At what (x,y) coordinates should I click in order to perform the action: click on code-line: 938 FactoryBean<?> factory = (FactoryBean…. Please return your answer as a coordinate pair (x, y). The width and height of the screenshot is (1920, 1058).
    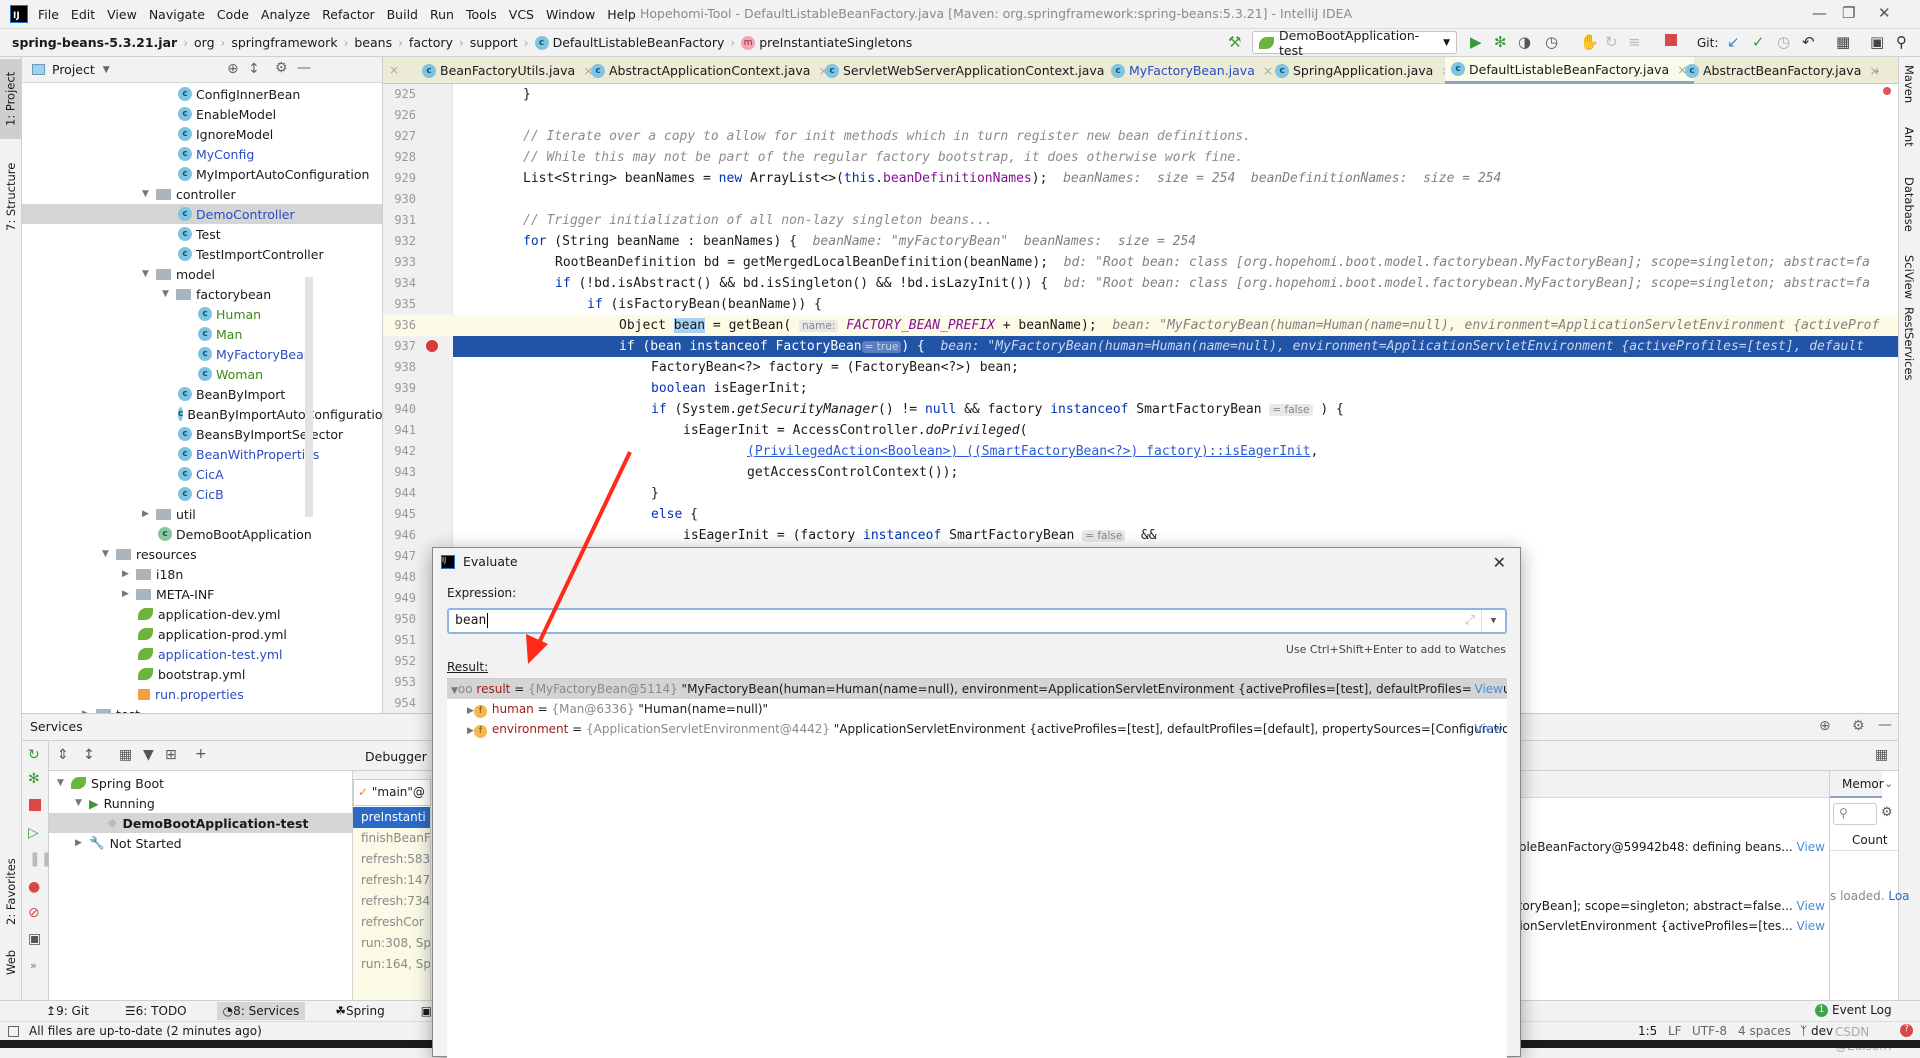
    Looking at the image, I should click on (1140, 367).